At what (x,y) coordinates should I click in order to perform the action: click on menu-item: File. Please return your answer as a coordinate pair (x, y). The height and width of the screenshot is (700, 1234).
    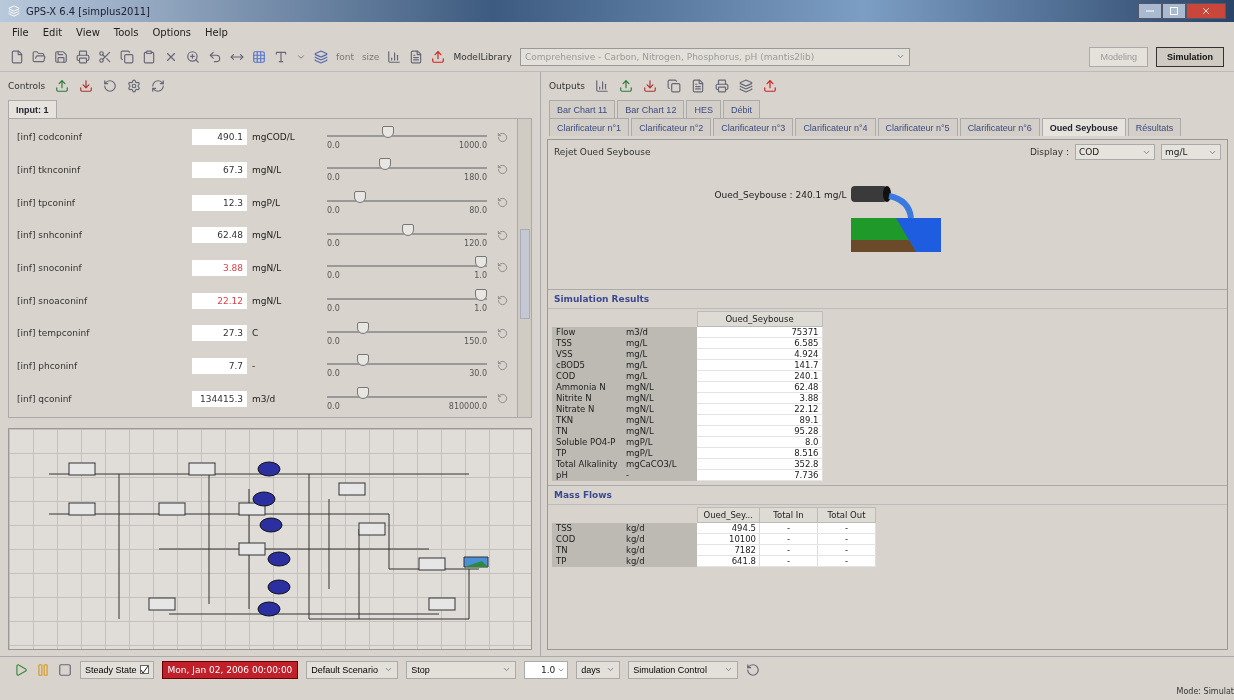
    Looking at the image, I should click on (20, 32).